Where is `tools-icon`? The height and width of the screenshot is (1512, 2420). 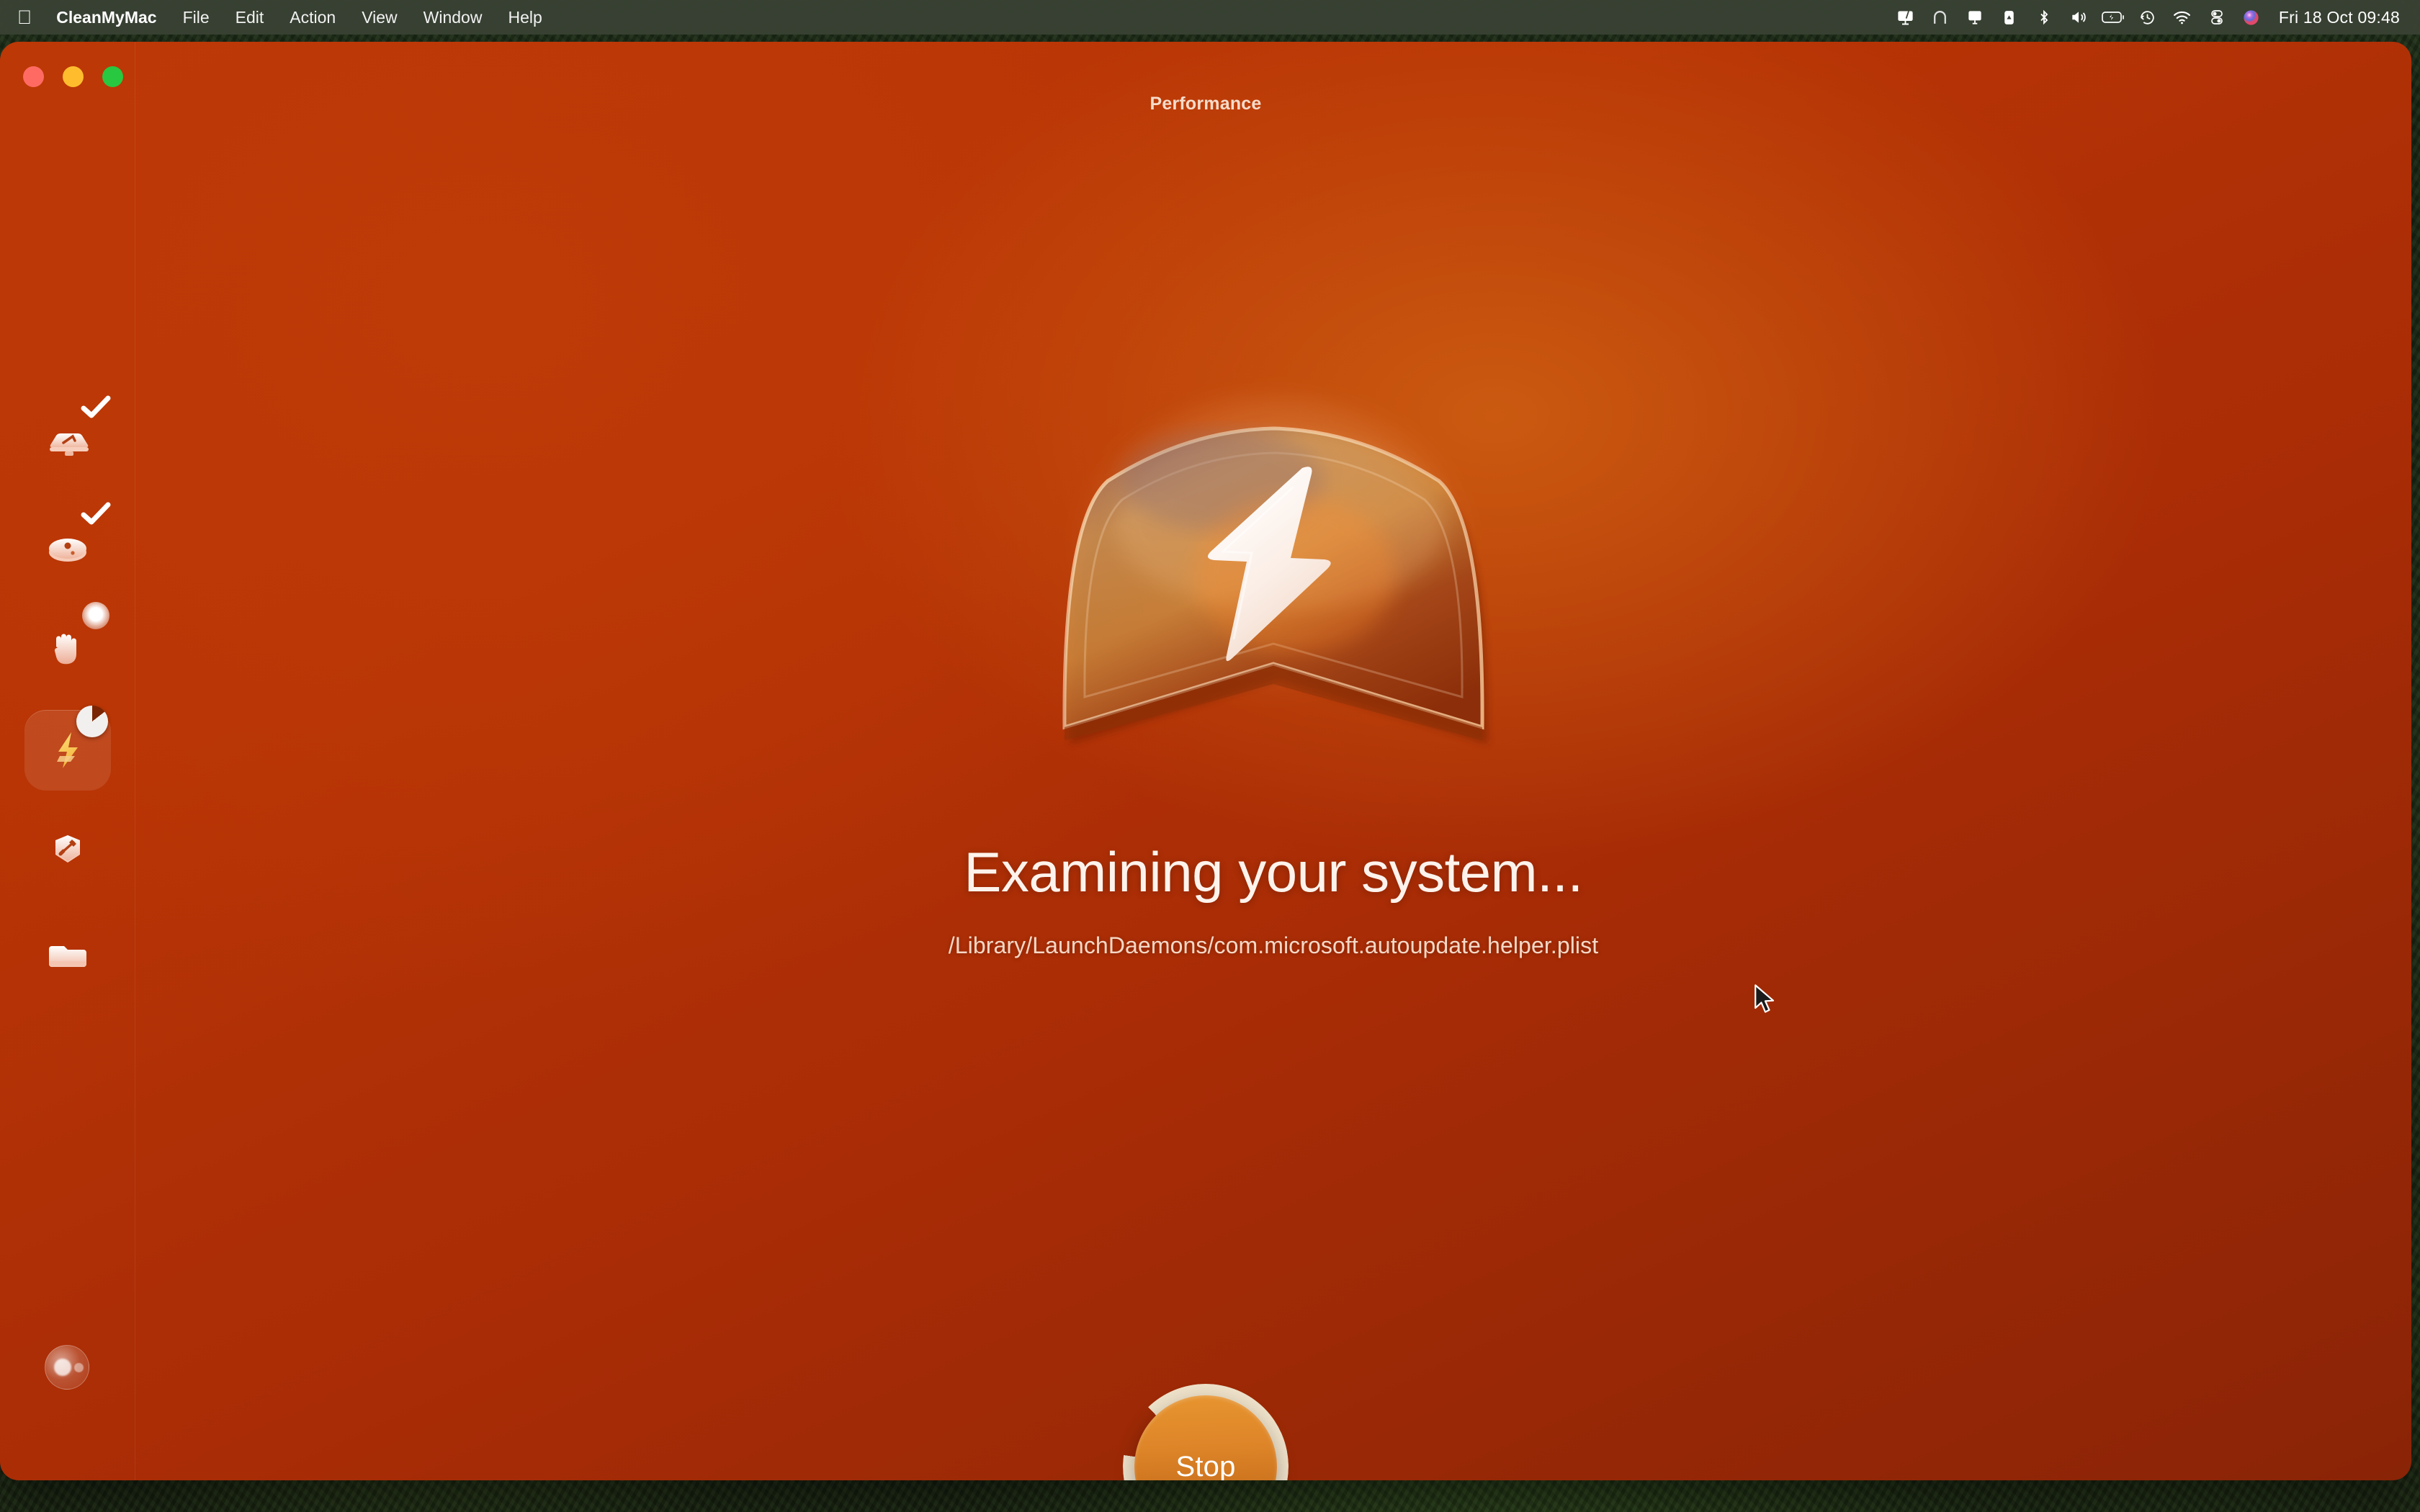
tools-icon is located at coordinates (67, 851).